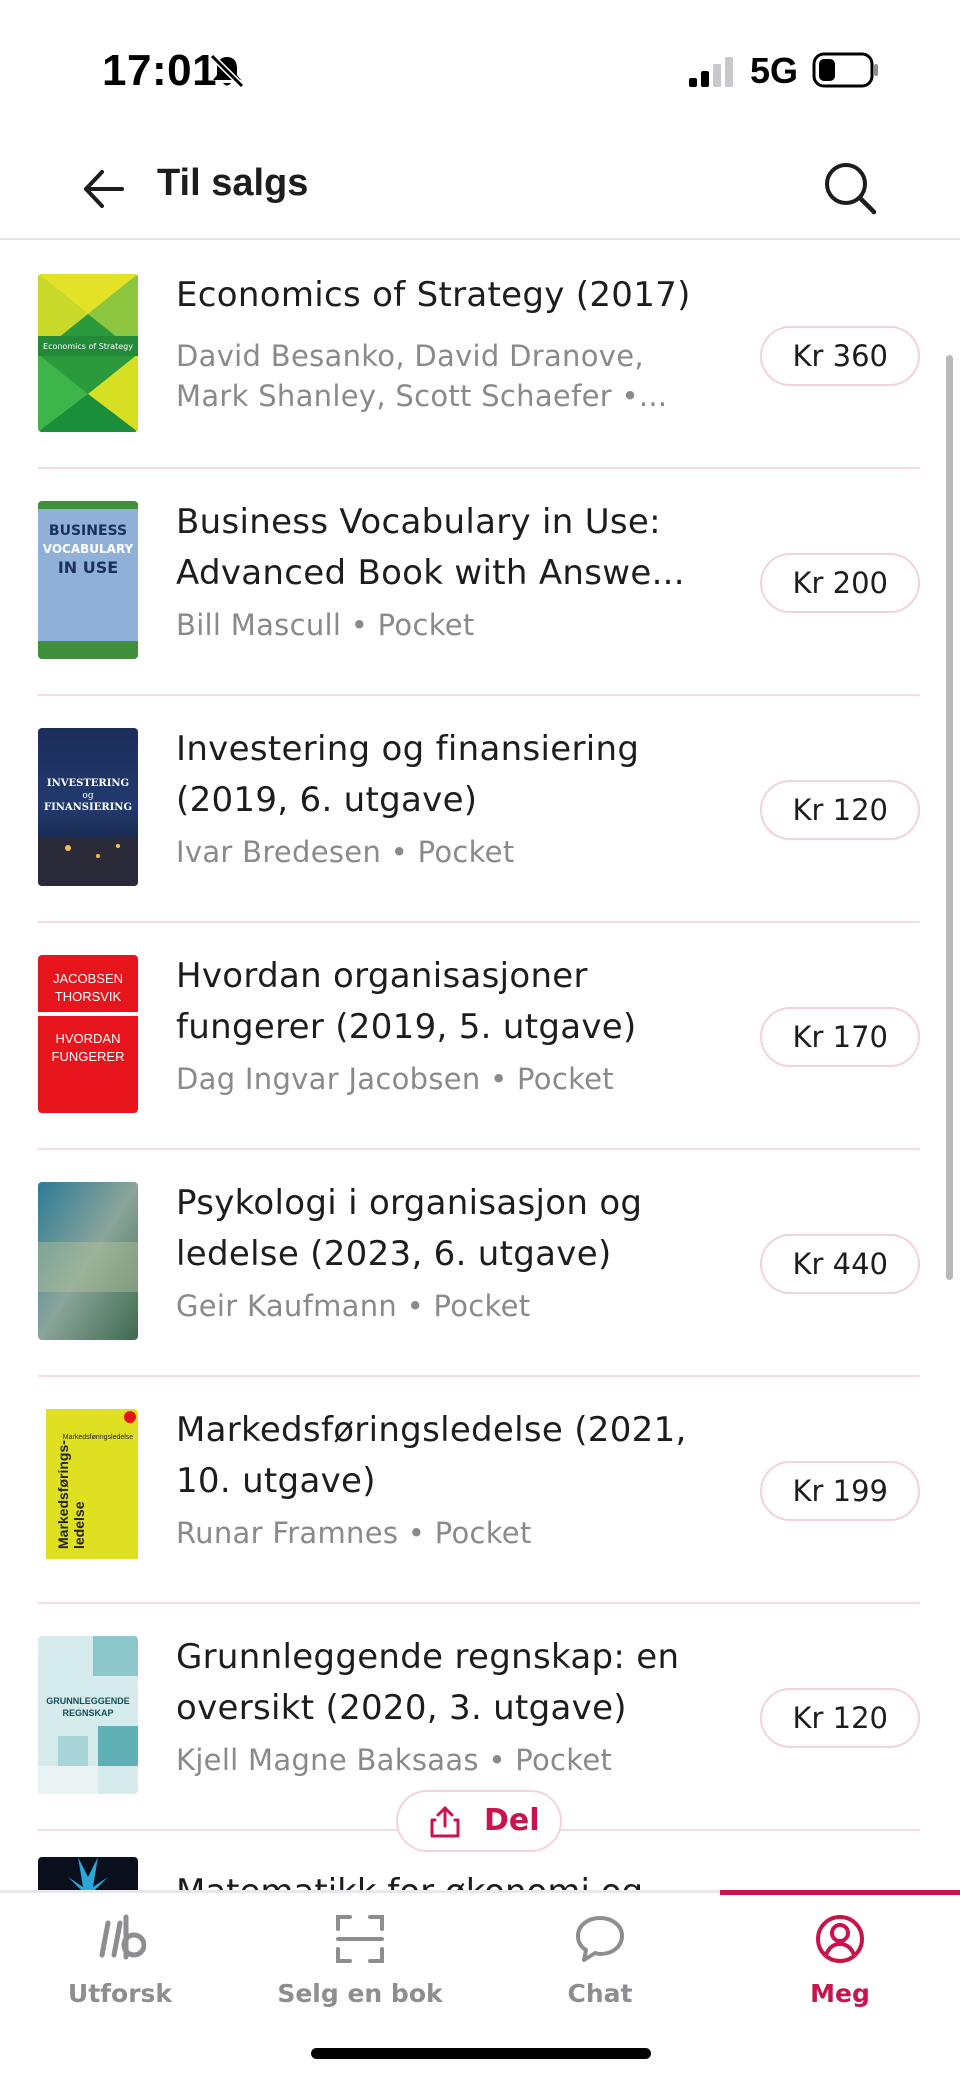 The width and height of the screenshot is (960, 2081). I want to click on book-meta: Kjell Magne Baksaas • Pocket, so click(394, 1760).